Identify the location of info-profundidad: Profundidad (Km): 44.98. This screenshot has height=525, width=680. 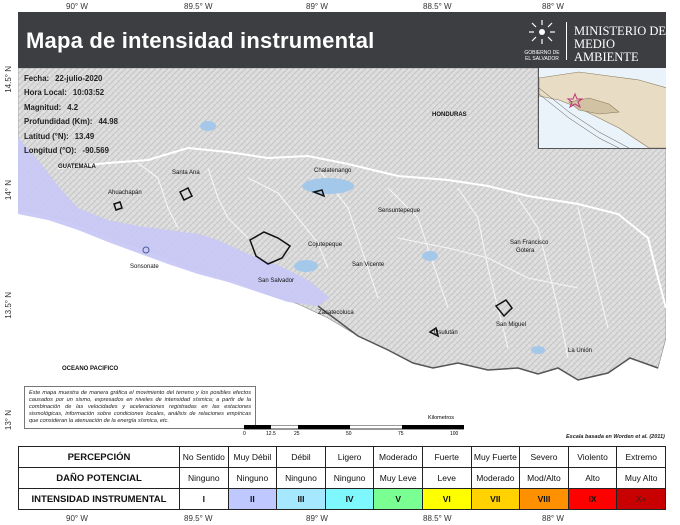
(71, 122).